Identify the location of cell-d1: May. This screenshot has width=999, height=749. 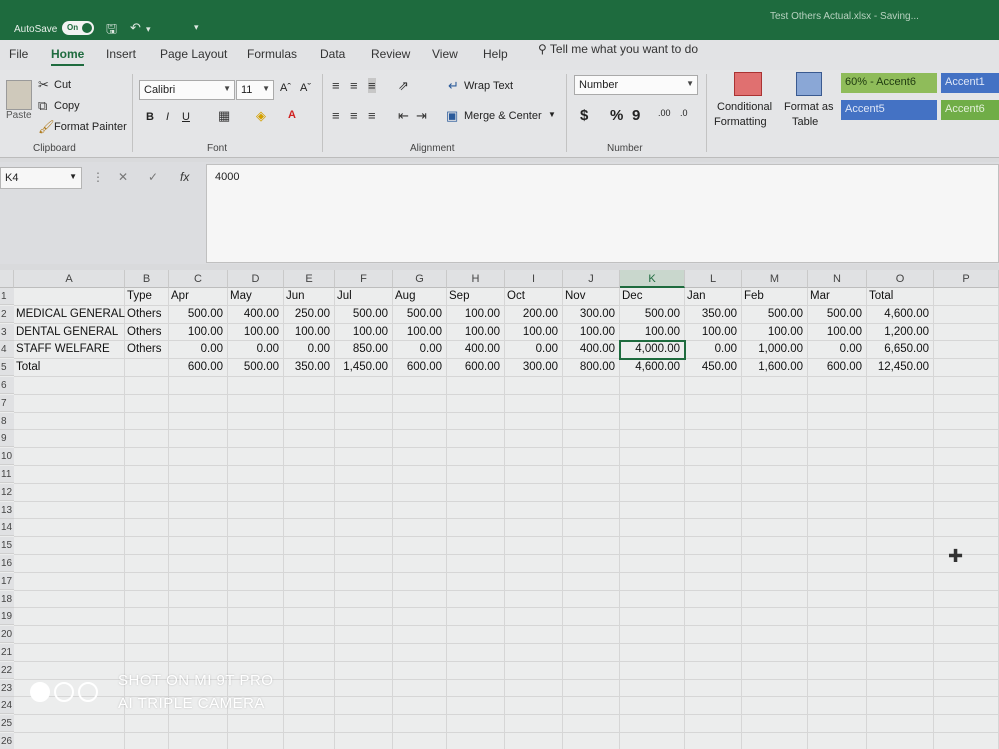
(256, 296).